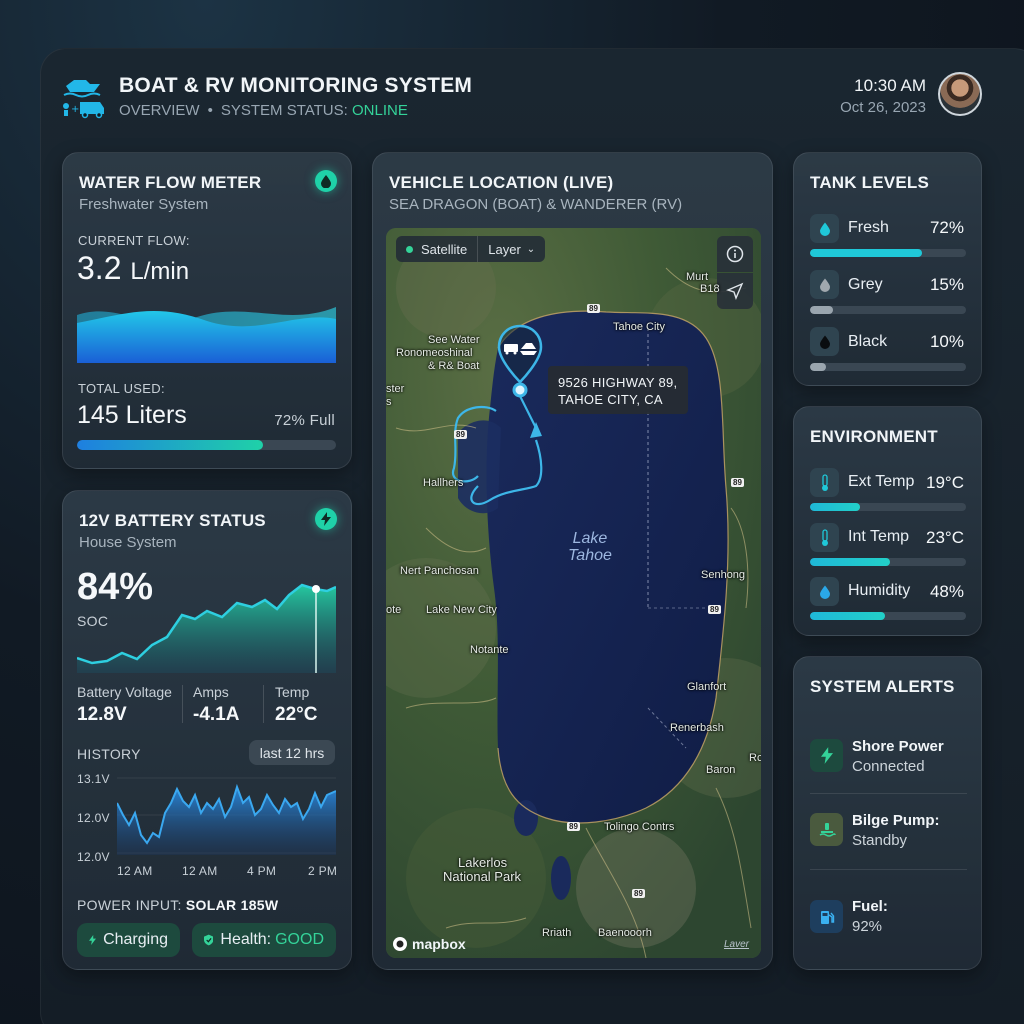 The height and width of the screenshot is (1024, 1024). Describe the element at coordinates (504, 249) in the screenshot. I see `layer-label: Layer` at that location.